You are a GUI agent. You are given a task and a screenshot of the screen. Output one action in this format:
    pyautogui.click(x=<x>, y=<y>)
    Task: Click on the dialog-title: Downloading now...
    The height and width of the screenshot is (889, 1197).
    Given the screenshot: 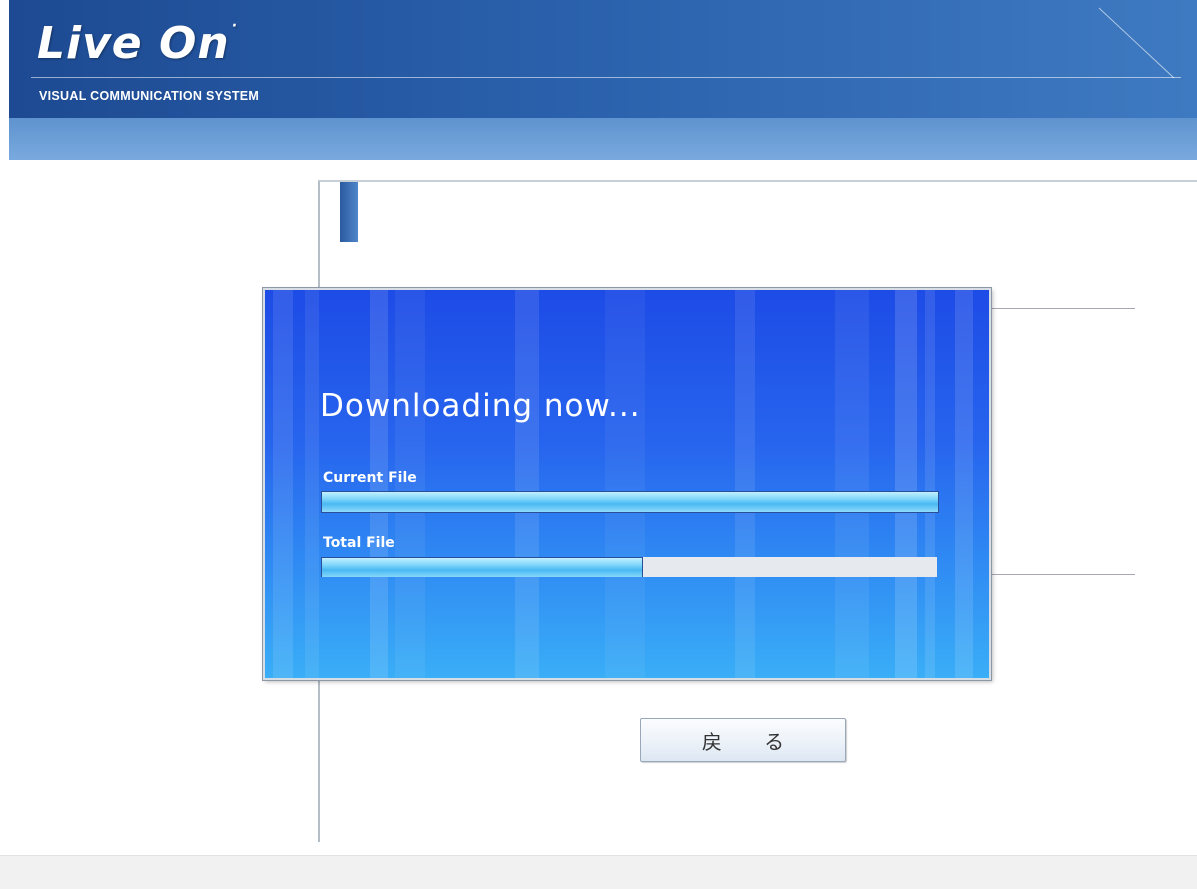 What is the action you would take?
    pyautogui.click(x=480, y=406)
    